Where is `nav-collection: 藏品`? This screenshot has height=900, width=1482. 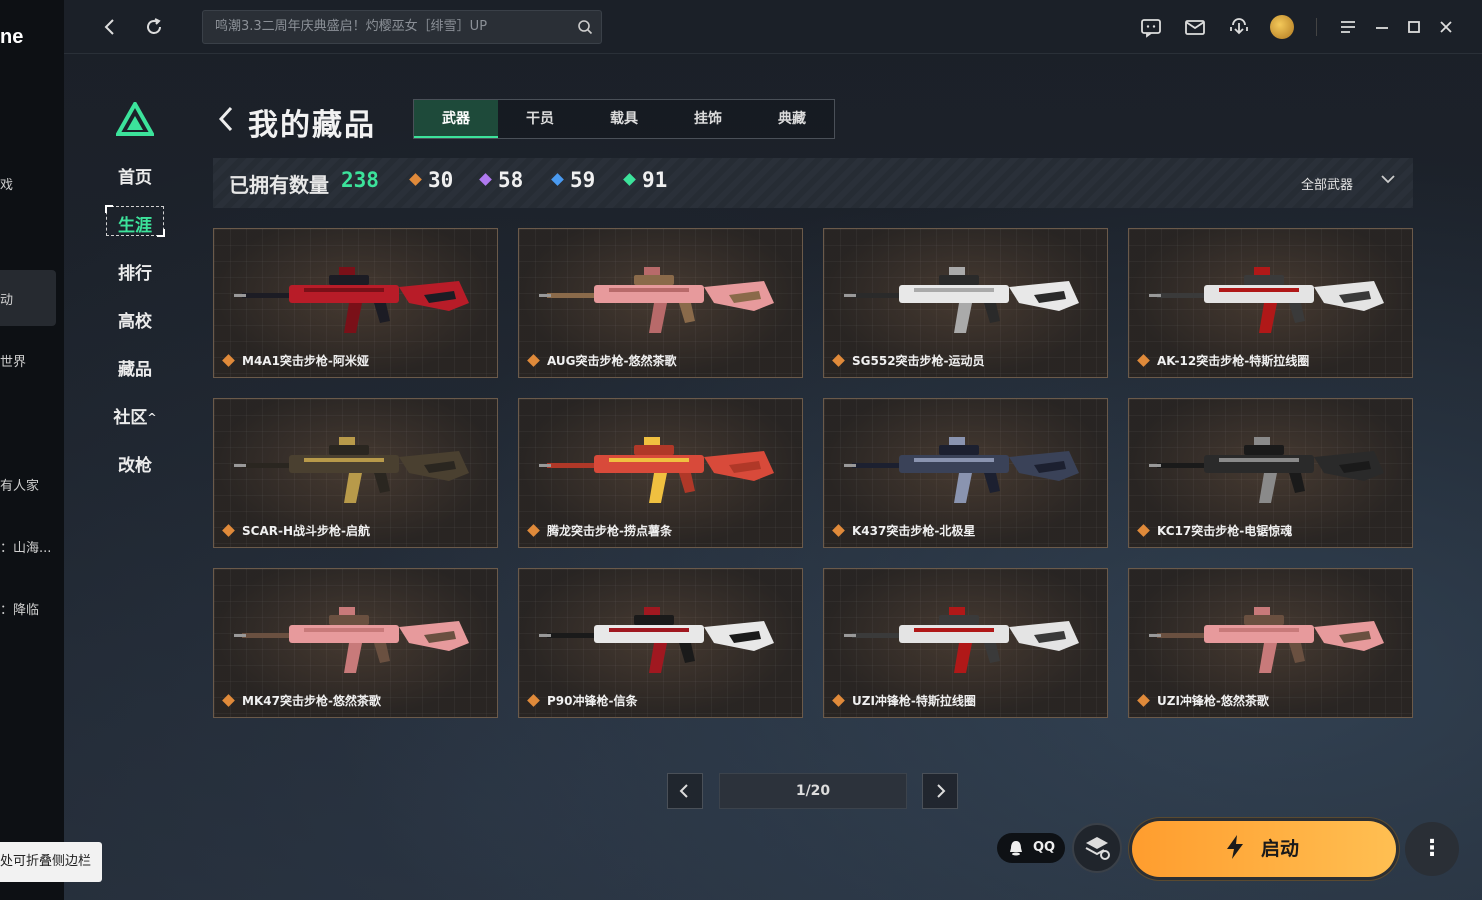
nav-collection: 藏品 is located at coordinates (135, 367).